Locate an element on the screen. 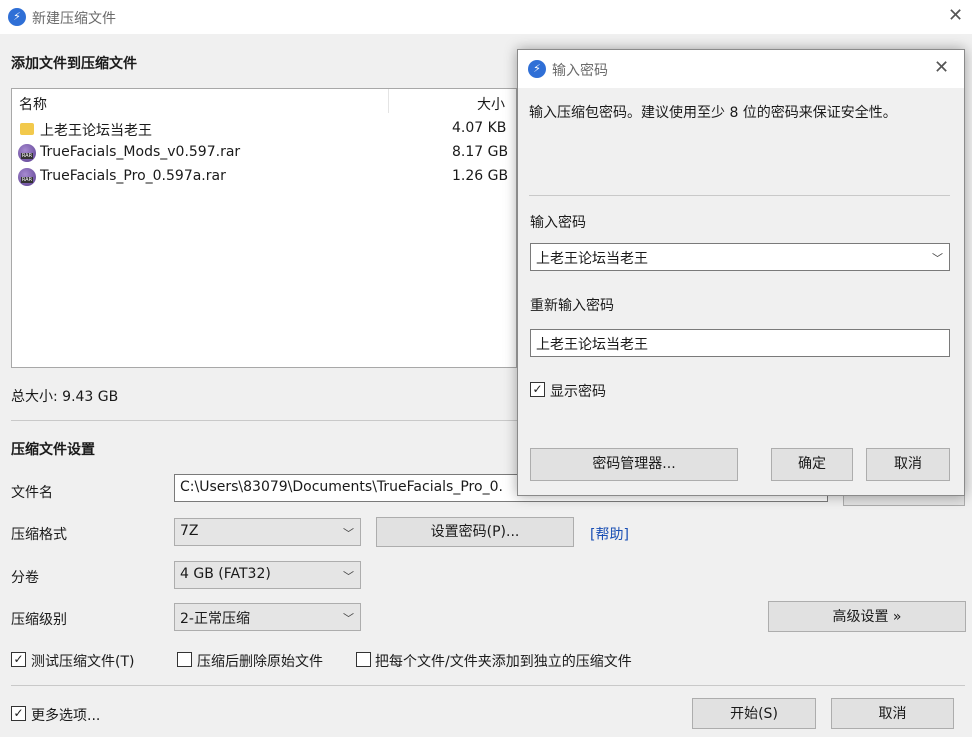  file-name: TrueFacials_Mods_v0.597.rar is located at coordinates (140, 152).